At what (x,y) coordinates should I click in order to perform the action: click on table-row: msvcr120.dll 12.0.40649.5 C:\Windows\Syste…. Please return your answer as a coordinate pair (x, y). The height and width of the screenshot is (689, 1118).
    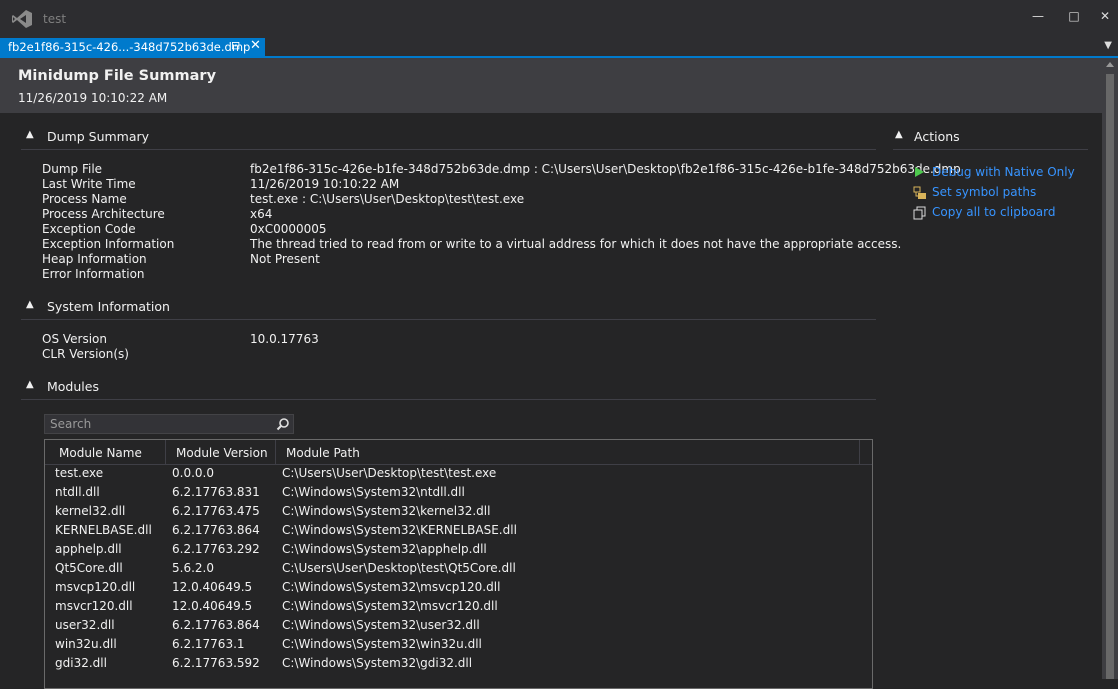
    Looking at the image, I should click on (458, 608).